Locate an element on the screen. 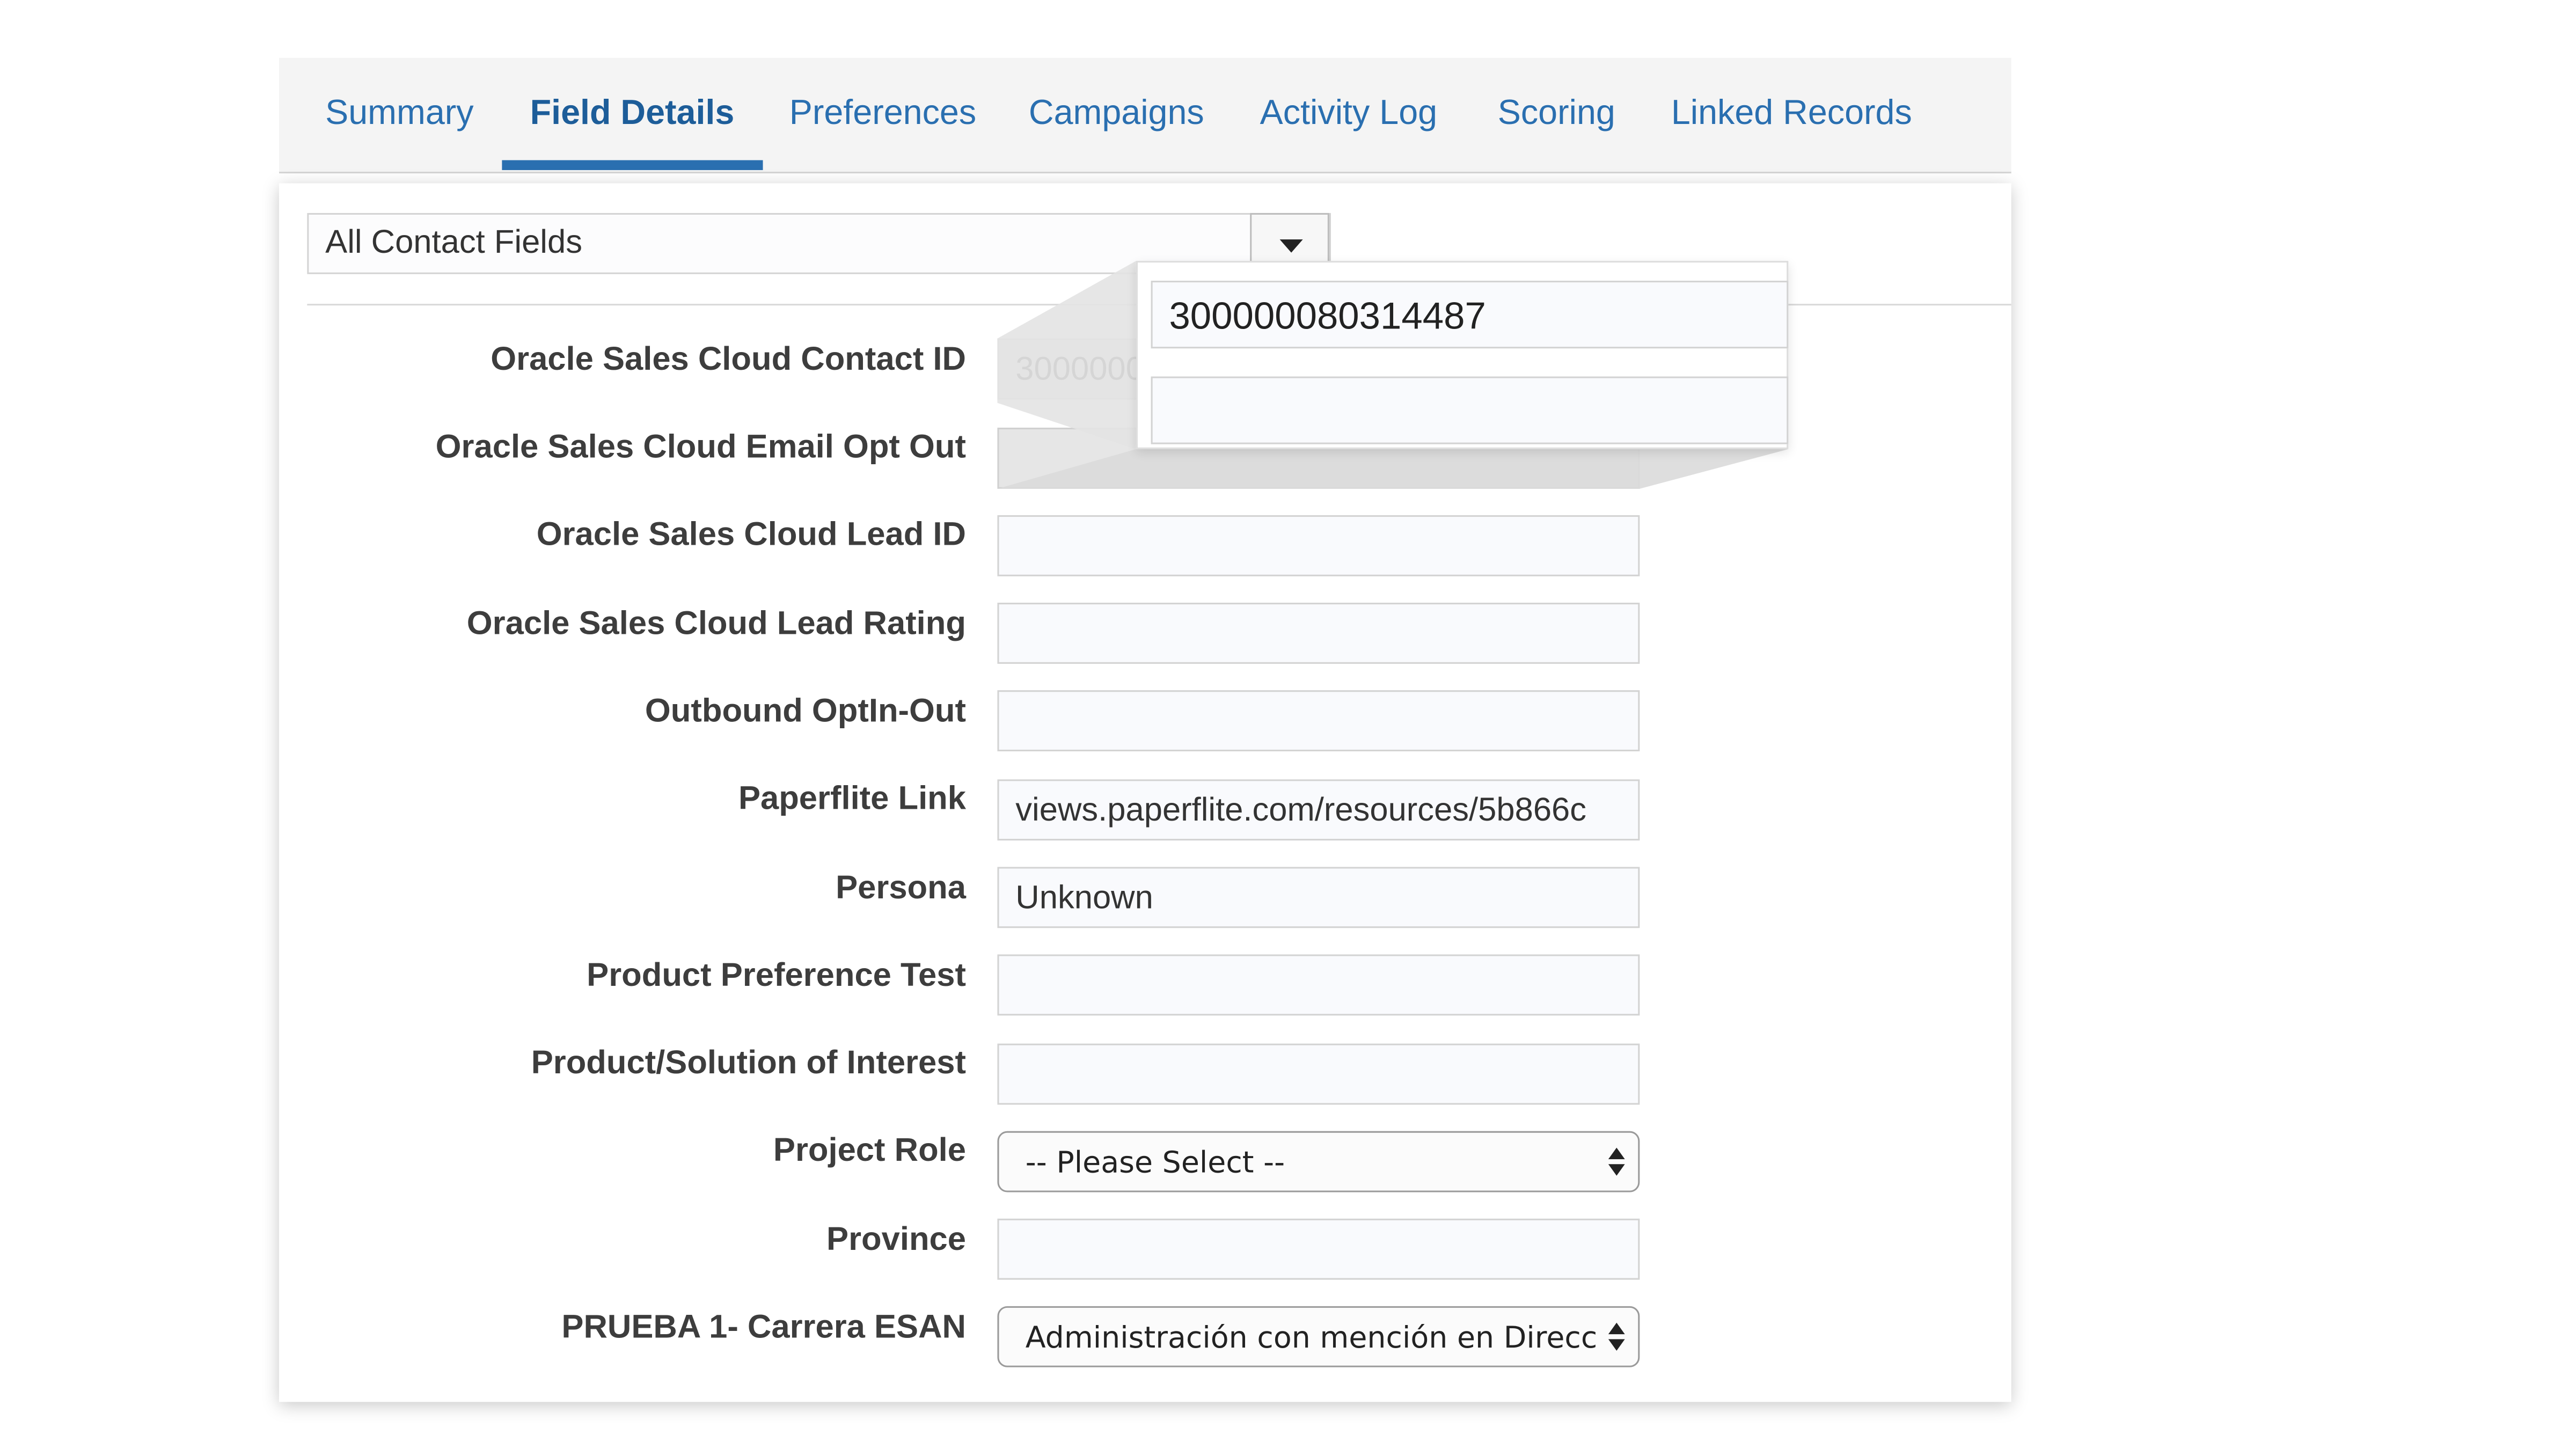  label-persona: Persona is located at coordinates (901, 888).